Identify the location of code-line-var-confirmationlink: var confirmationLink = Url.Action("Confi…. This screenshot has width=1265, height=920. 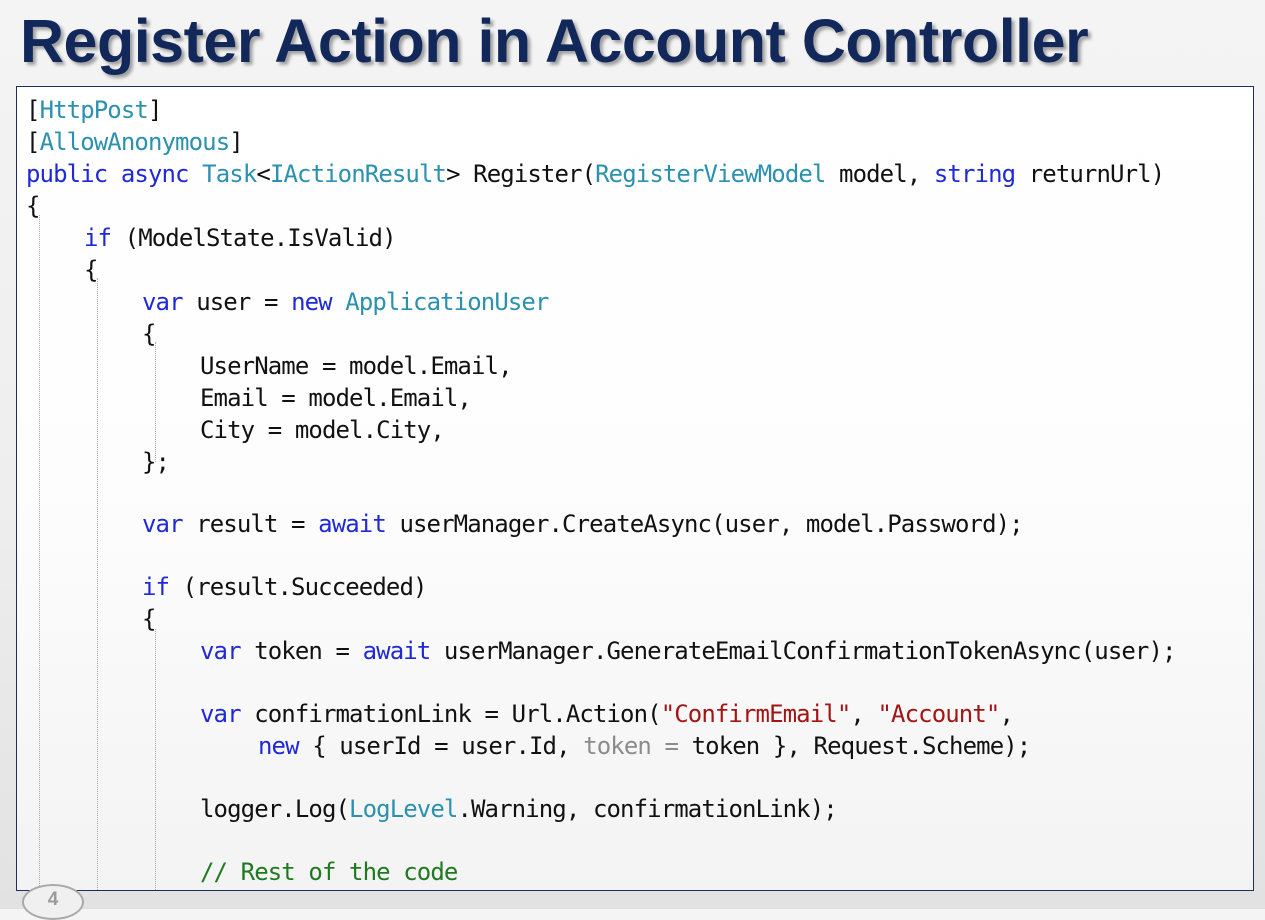
(607, 714).